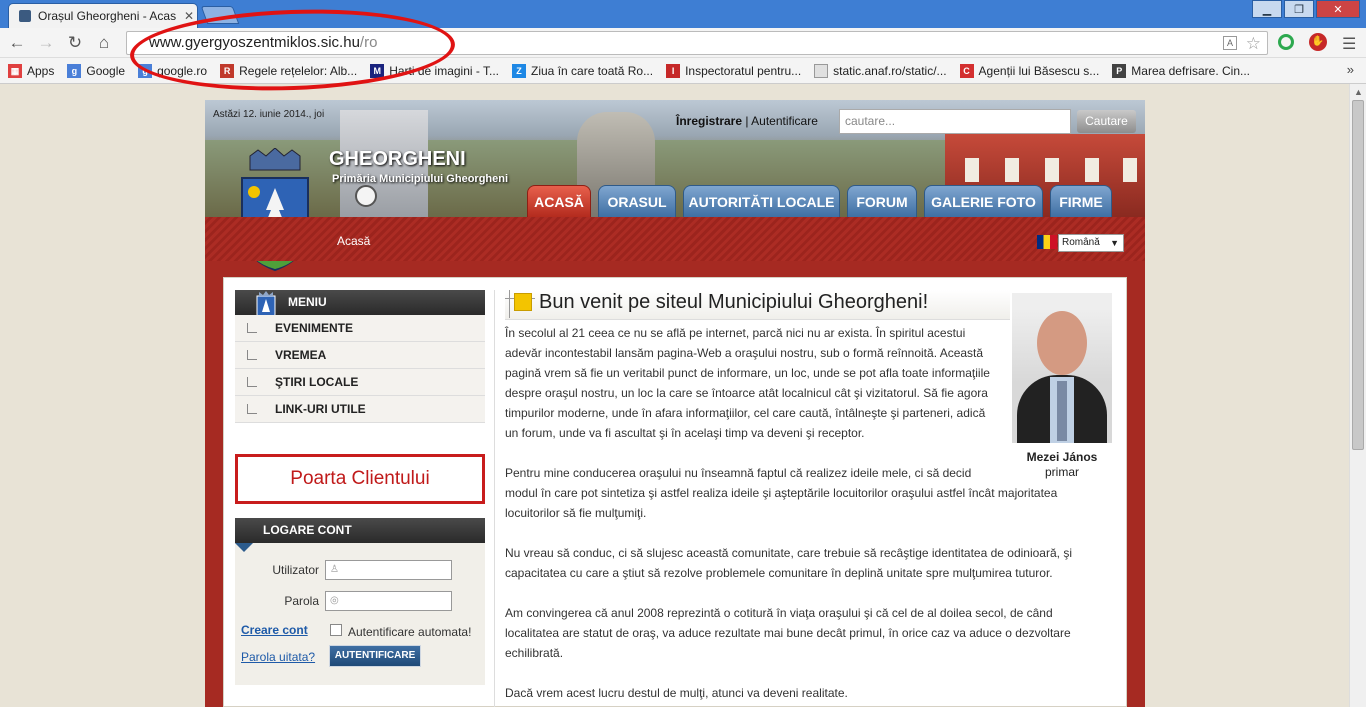  What do you see at coordinates (559, 201) in the screenshot?
I see `nav-tab-acasa: ACASĂ` at bounding box center [559, 201].